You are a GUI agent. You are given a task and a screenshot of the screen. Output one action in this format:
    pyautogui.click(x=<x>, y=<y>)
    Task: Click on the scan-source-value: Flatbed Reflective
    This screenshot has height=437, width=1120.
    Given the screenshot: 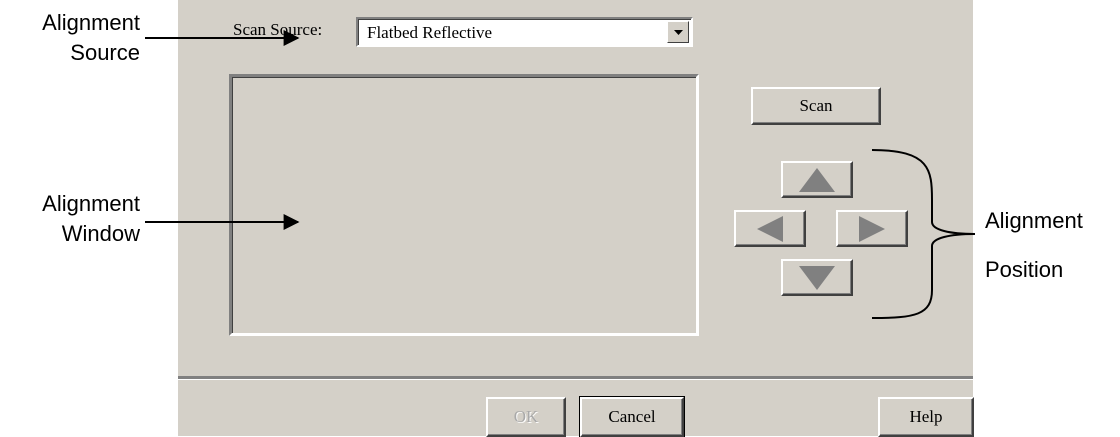 What is the action you would take?
    pyautogui.click(x=430, y=32)
    